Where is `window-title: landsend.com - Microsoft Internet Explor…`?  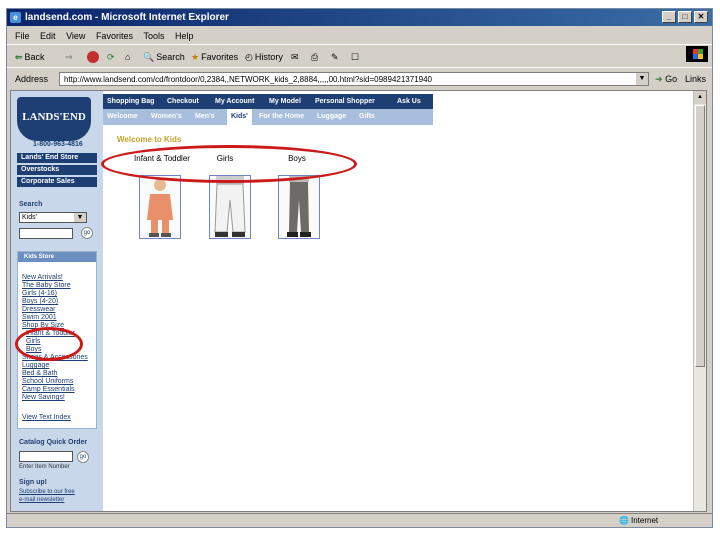 window-title: landsend.com - Microsoft Internet Explor… is located at coordinates (127, 17).